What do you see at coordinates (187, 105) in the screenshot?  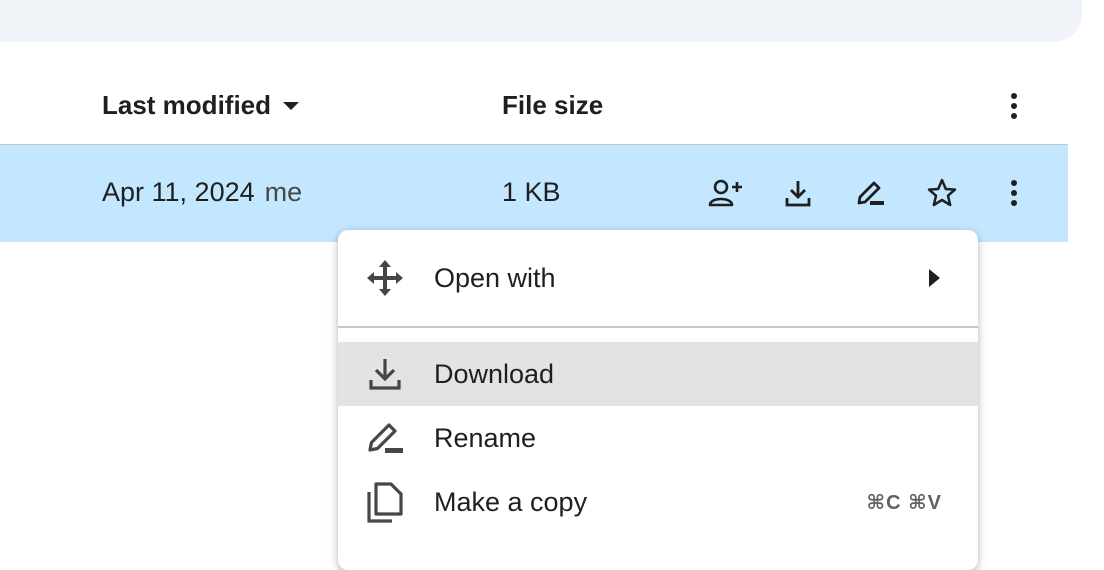 I see `last-modified-label: Last modified` at bounding box center [187, 105].